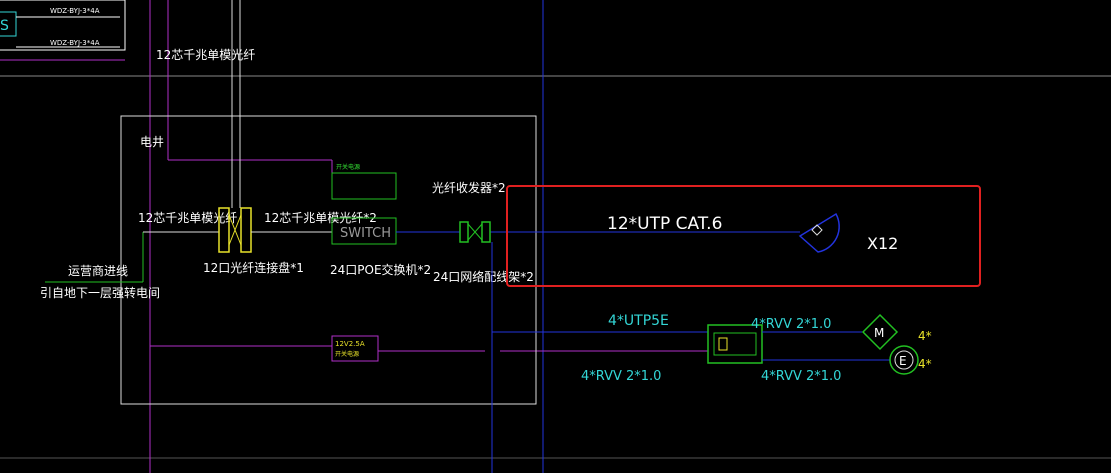 This screenshot has width=1111, height=473. Describe the element at coordinates (253, 267) in the screenshot. I see `patch-panel-label: 12口光纤连接盘*1` at that location.